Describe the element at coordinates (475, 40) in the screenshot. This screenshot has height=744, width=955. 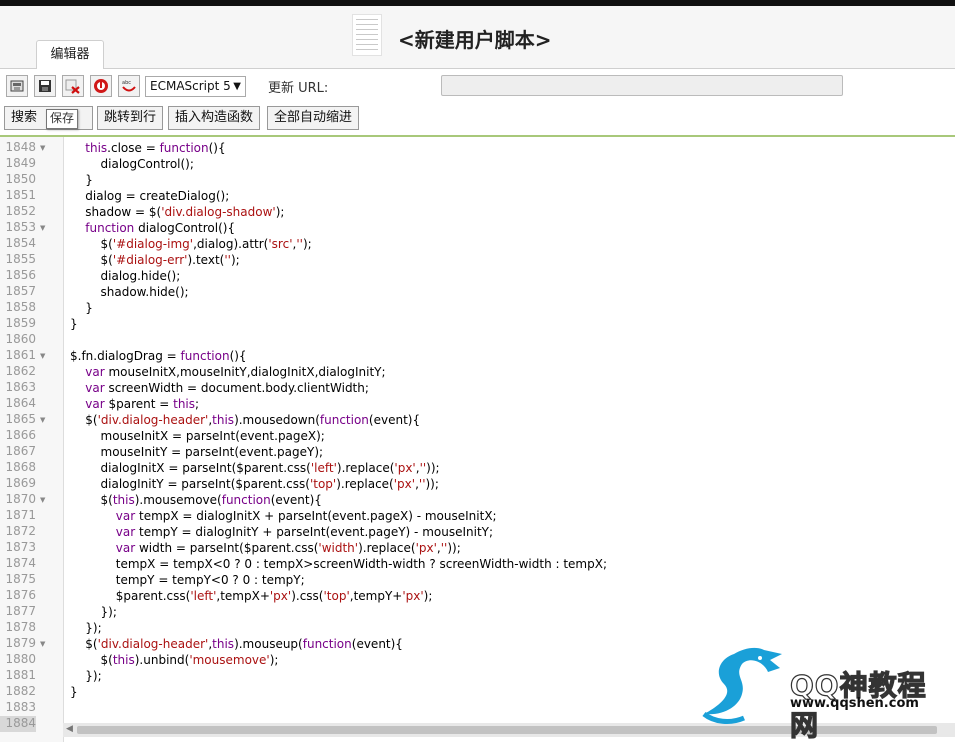
I see `page-title: <新建用户脚本>` at that location.